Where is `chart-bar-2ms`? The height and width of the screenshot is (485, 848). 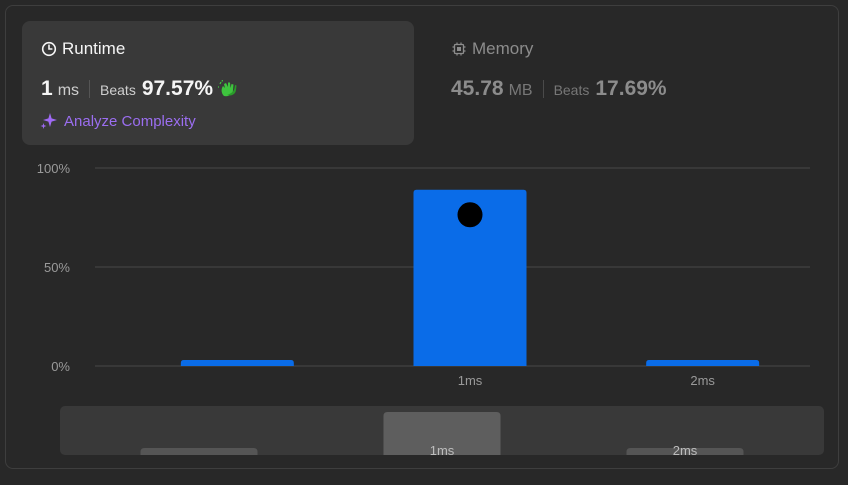 chart-bar-2ms is located at coordinates (703, 363).